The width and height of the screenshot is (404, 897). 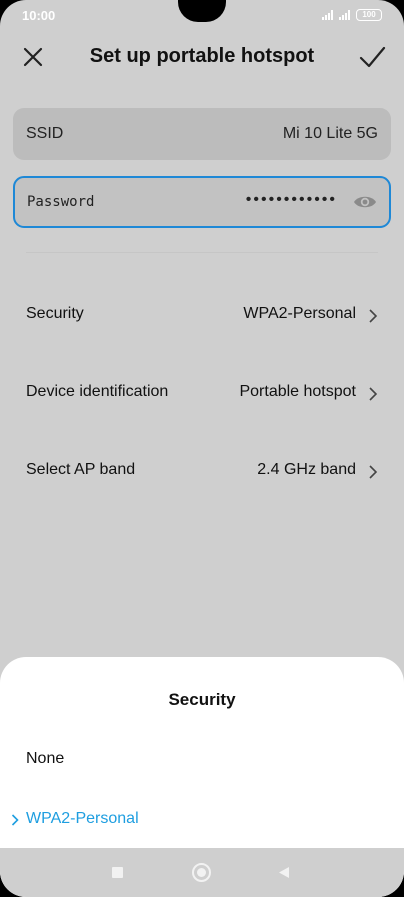 I want to click on security-value: WPA2-Personal, so click(x=299, y=313).